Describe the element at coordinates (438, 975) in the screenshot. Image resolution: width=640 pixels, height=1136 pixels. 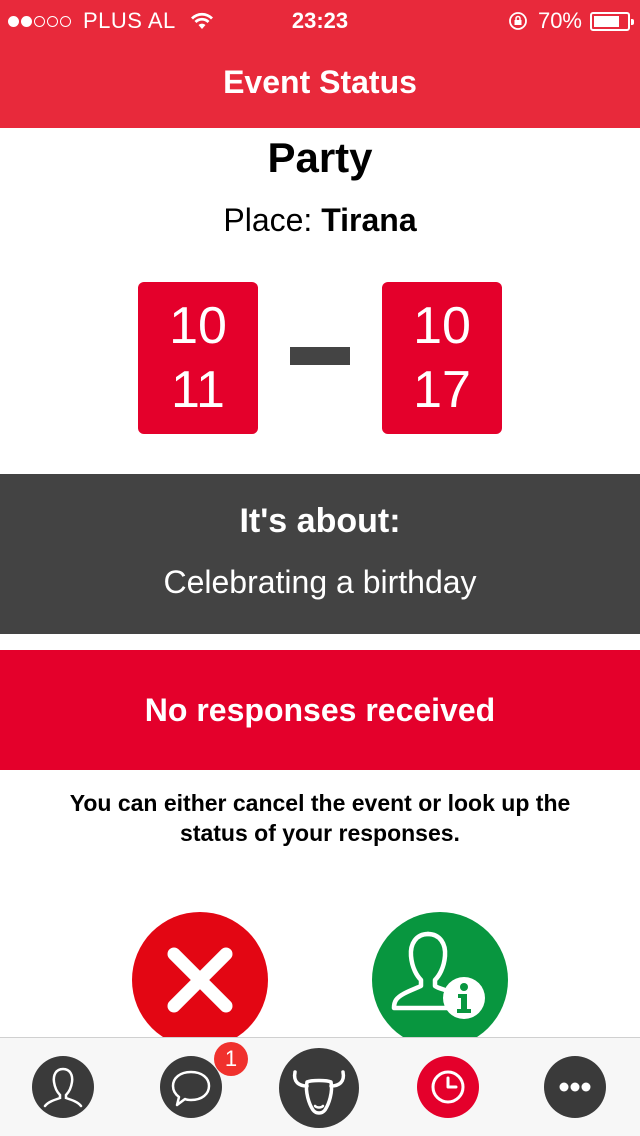
I see `user-info-icon` at that location.